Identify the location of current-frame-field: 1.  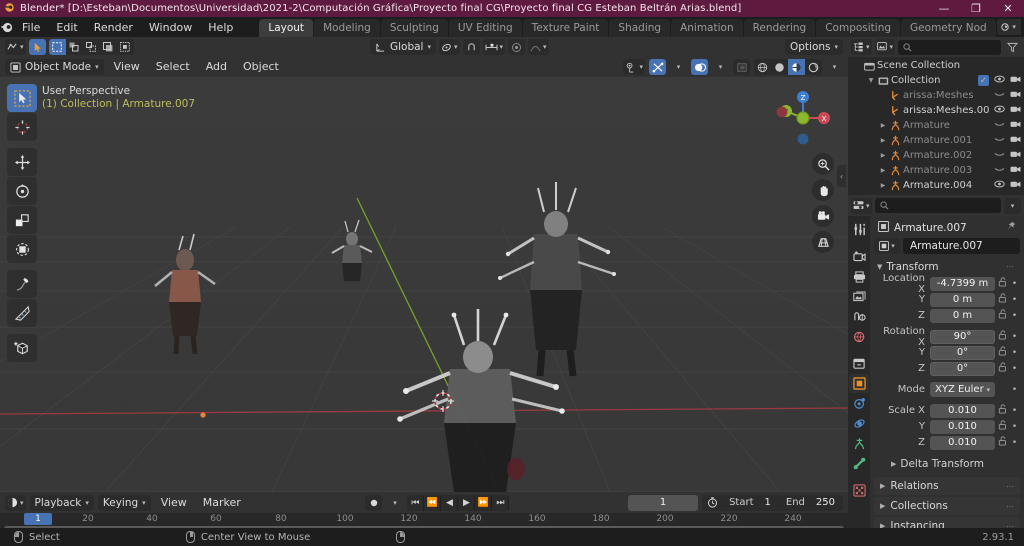
(663, 502).